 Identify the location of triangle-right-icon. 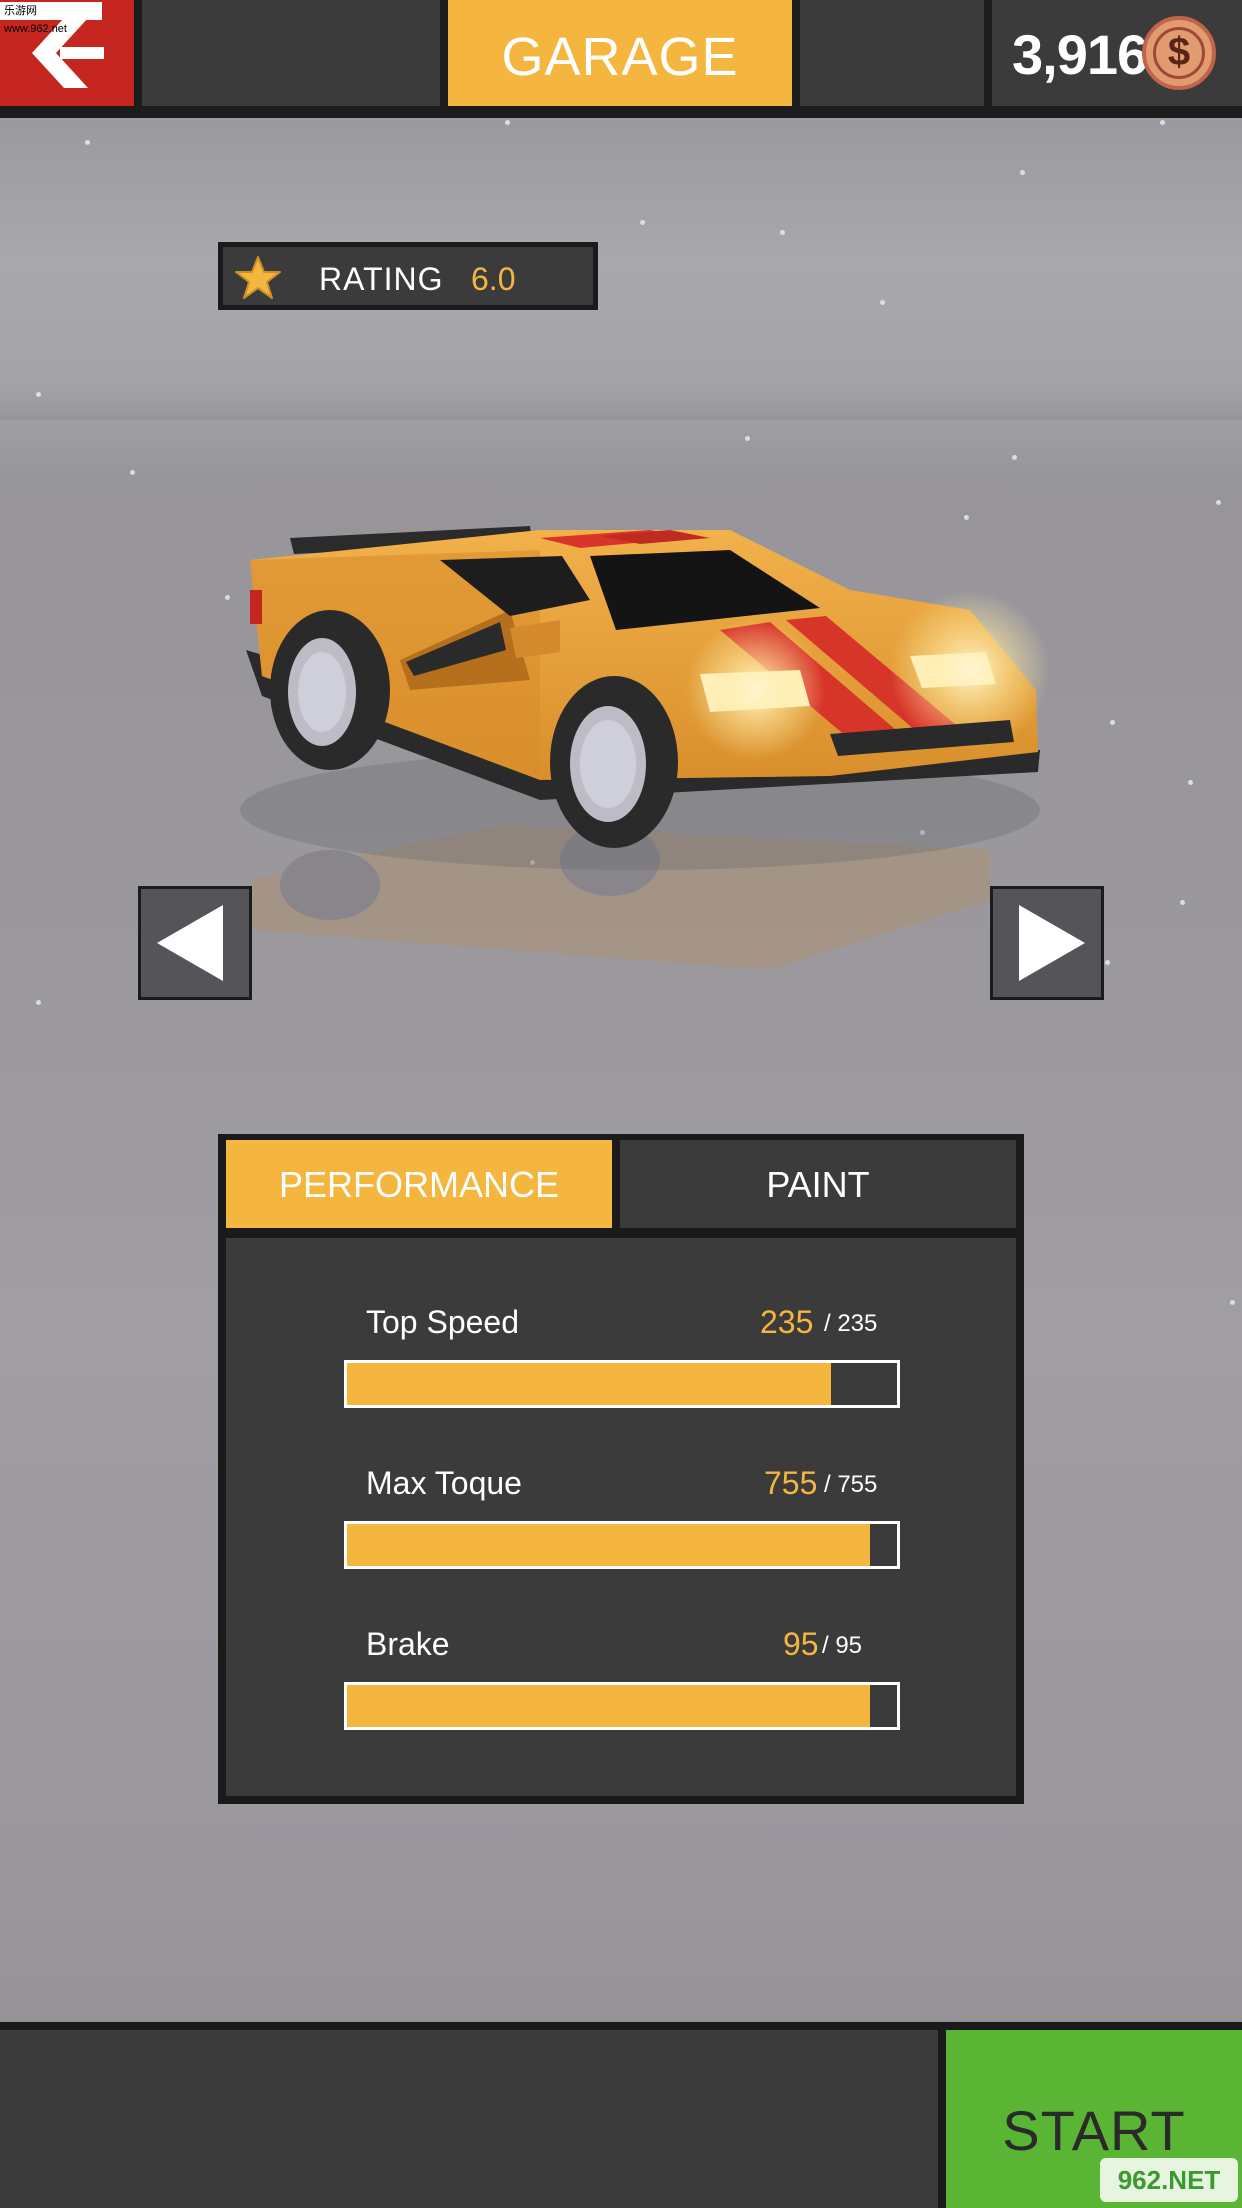
(1052, 943).